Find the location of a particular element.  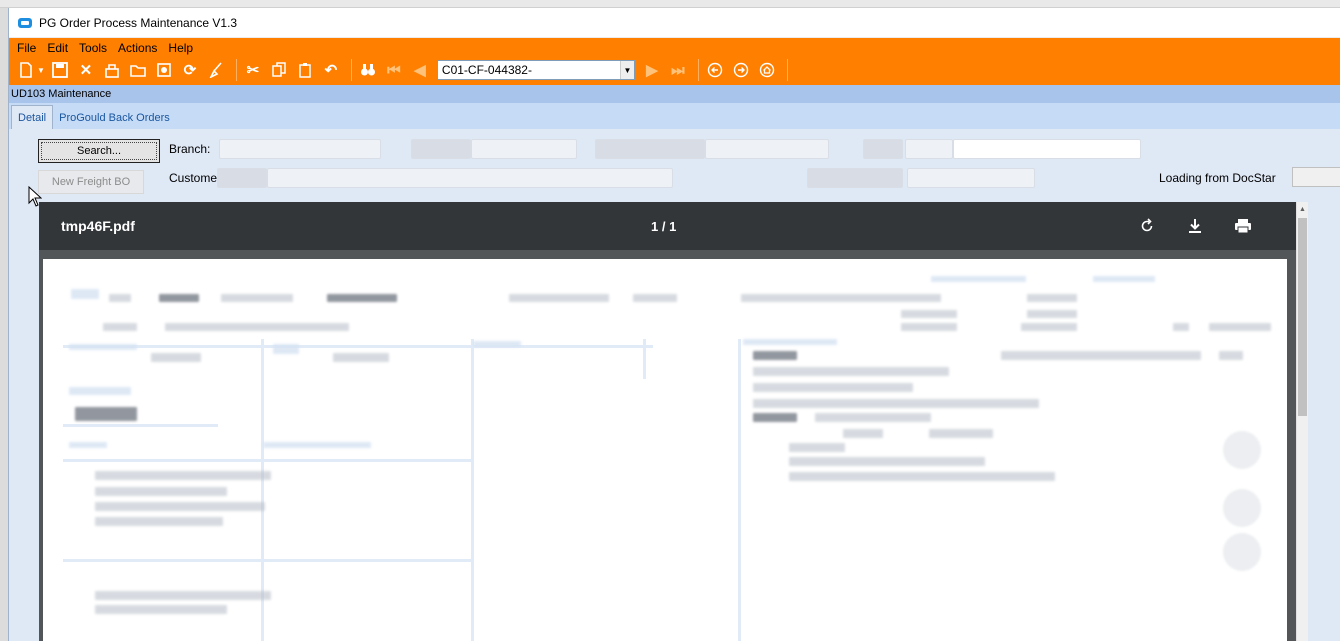

cleanup-icon is located at coordinates (216, 70).